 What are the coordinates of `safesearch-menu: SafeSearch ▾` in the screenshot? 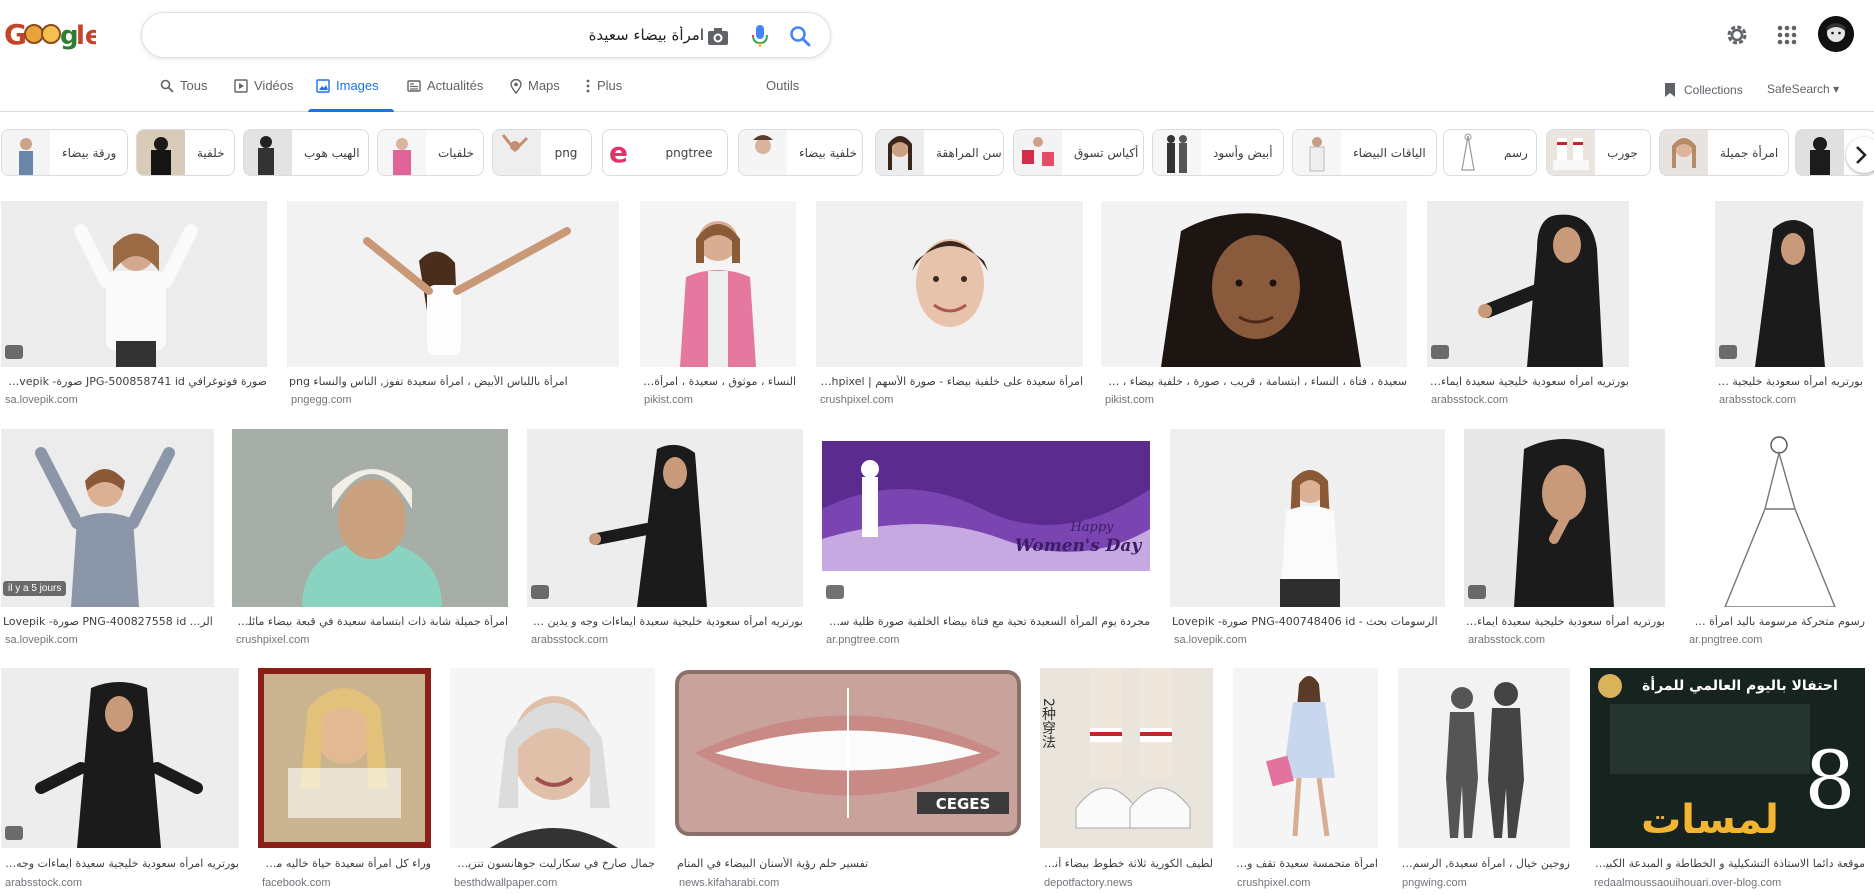 It's located at (1803, 89).